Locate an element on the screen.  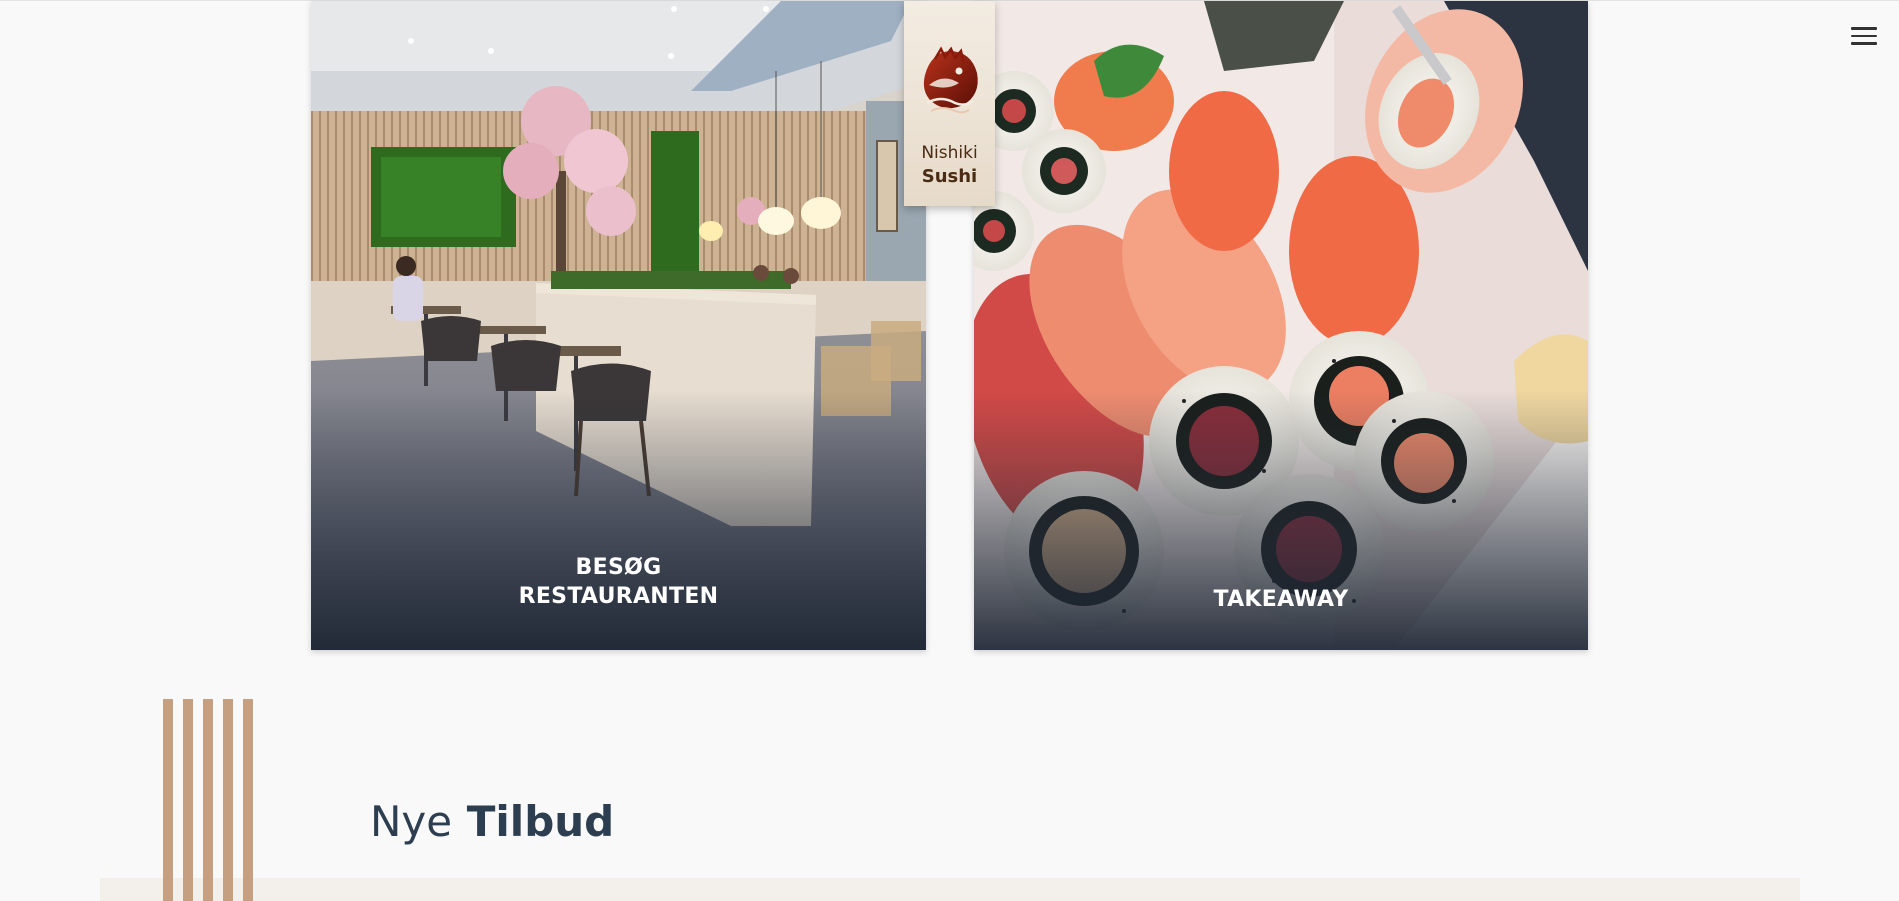
decorative-stripes is located at coordinates (209, 800).